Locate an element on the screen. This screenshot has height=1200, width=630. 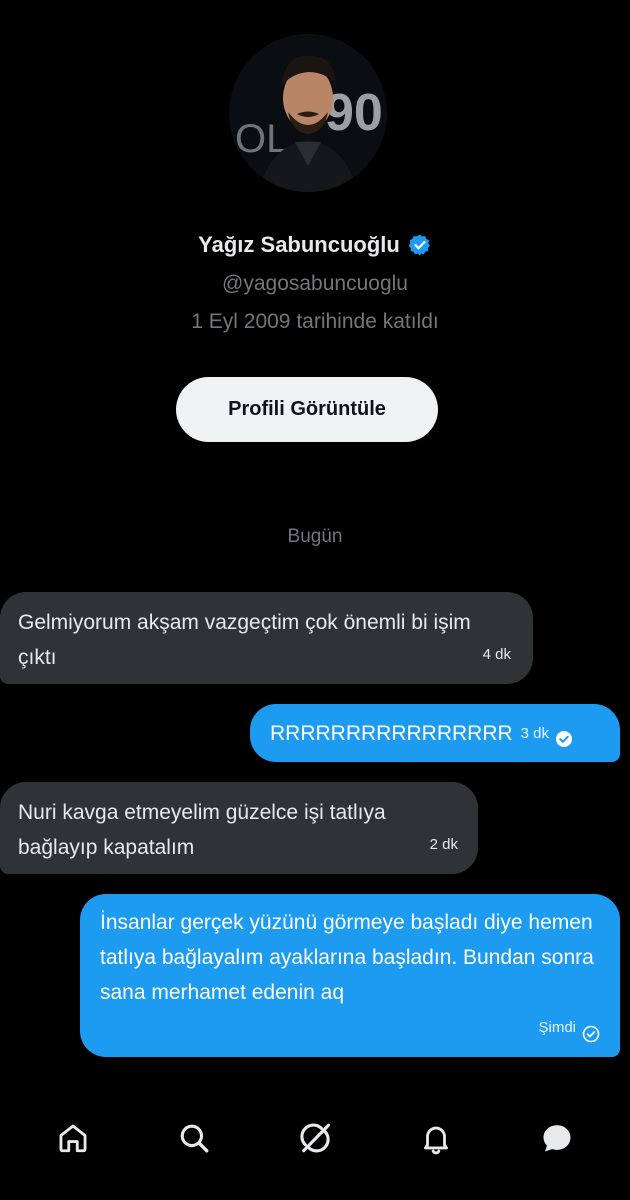
bottom-navigation is located at coordinates (315, 1138).